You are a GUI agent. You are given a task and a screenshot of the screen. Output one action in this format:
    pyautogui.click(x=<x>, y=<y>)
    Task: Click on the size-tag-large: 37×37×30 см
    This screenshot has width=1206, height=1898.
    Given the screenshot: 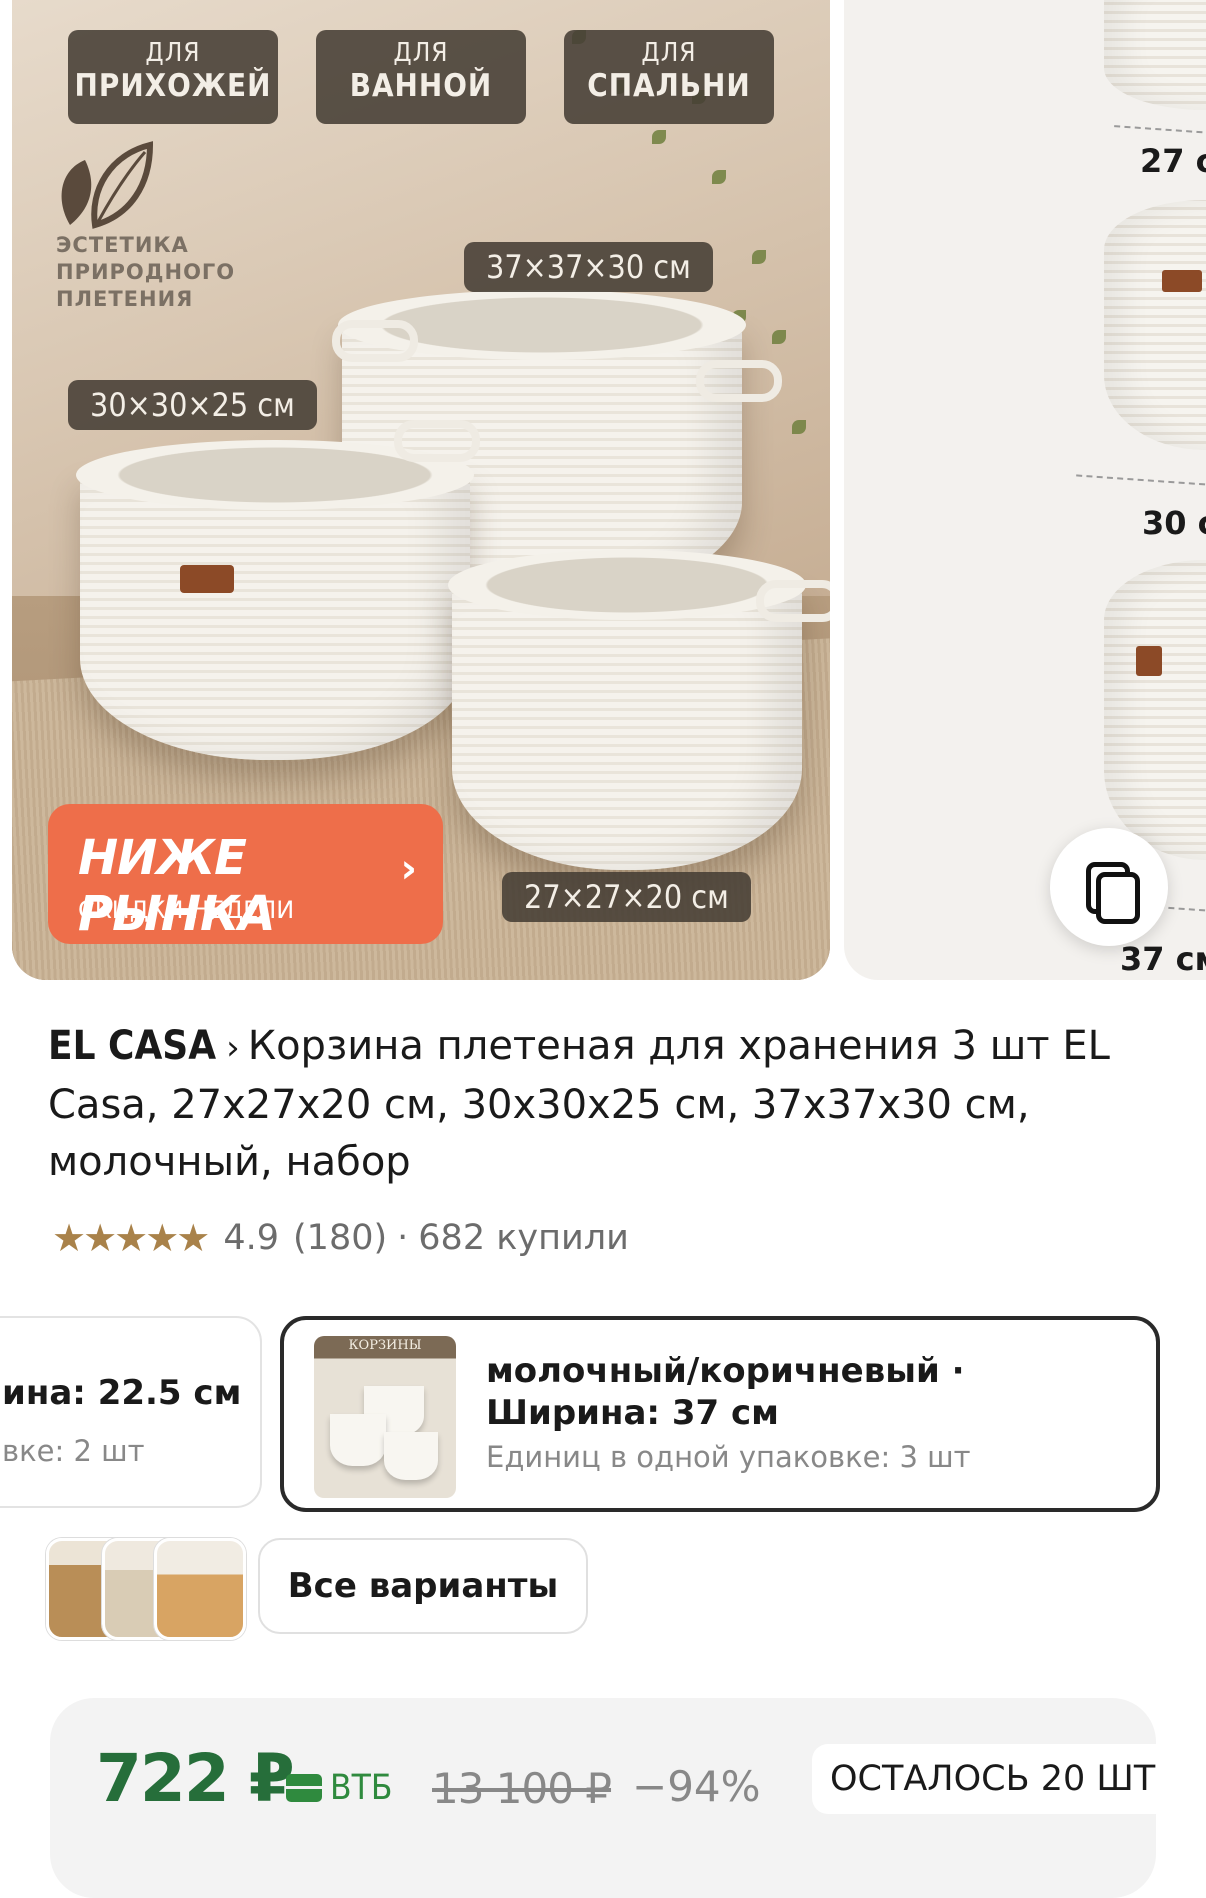 What is the action you would take?
    pyautogui.click(x=588, y=267)
    